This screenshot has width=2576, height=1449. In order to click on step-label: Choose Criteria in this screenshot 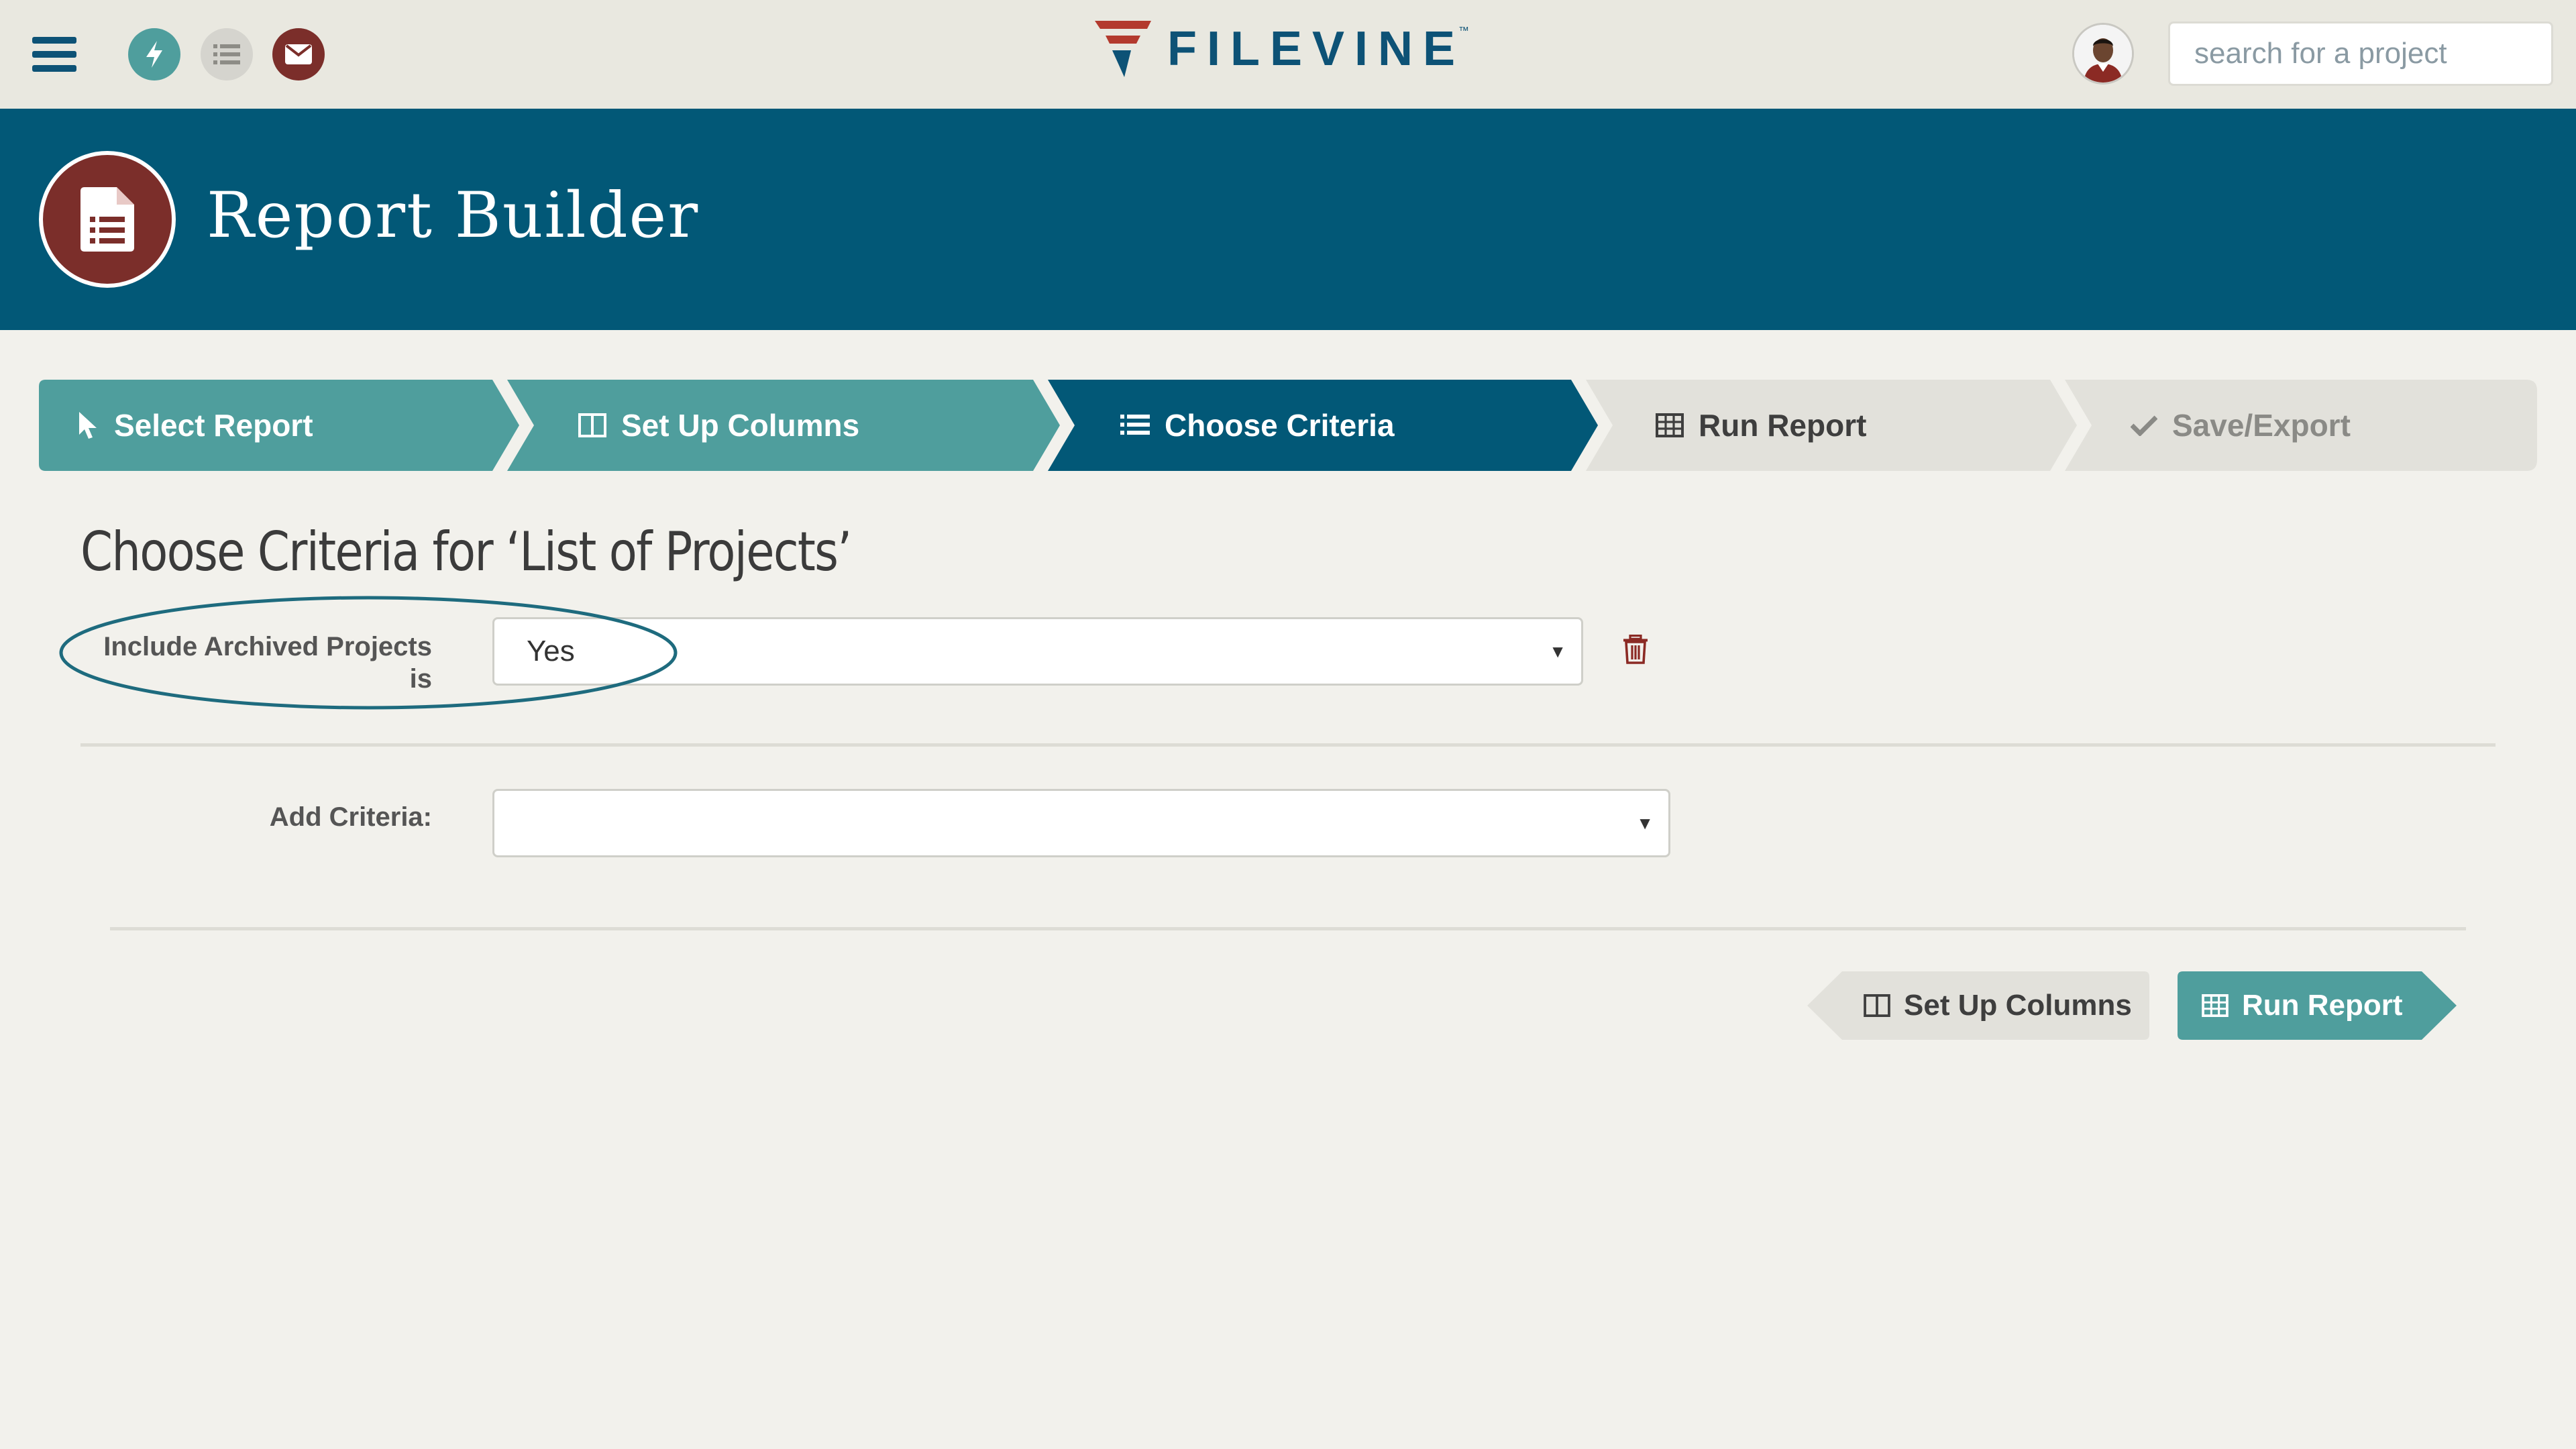, I will do `click(1280, 425)`.